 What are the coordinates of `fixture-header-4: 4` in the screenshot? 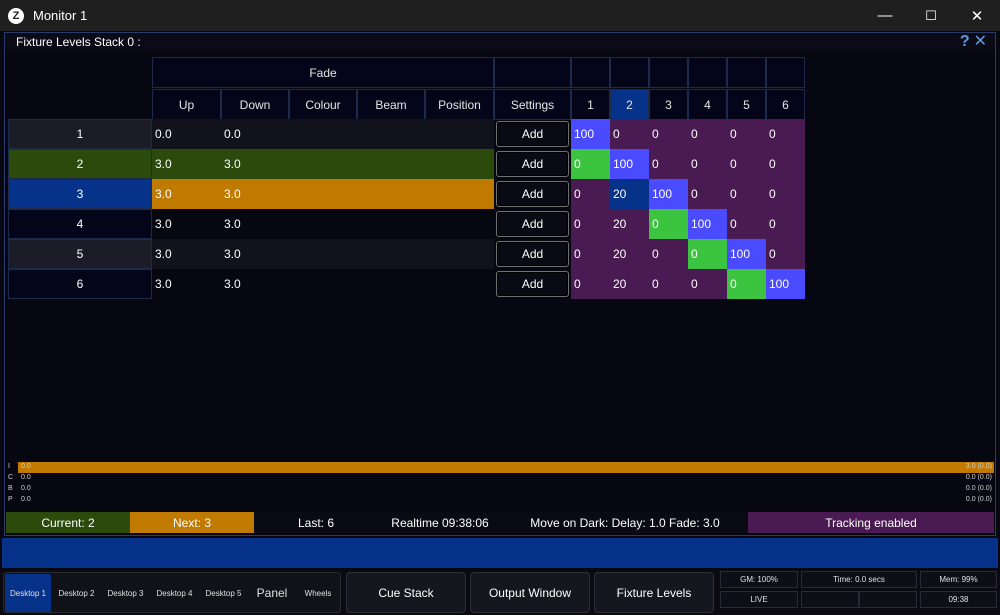 It's located at (707, 104).